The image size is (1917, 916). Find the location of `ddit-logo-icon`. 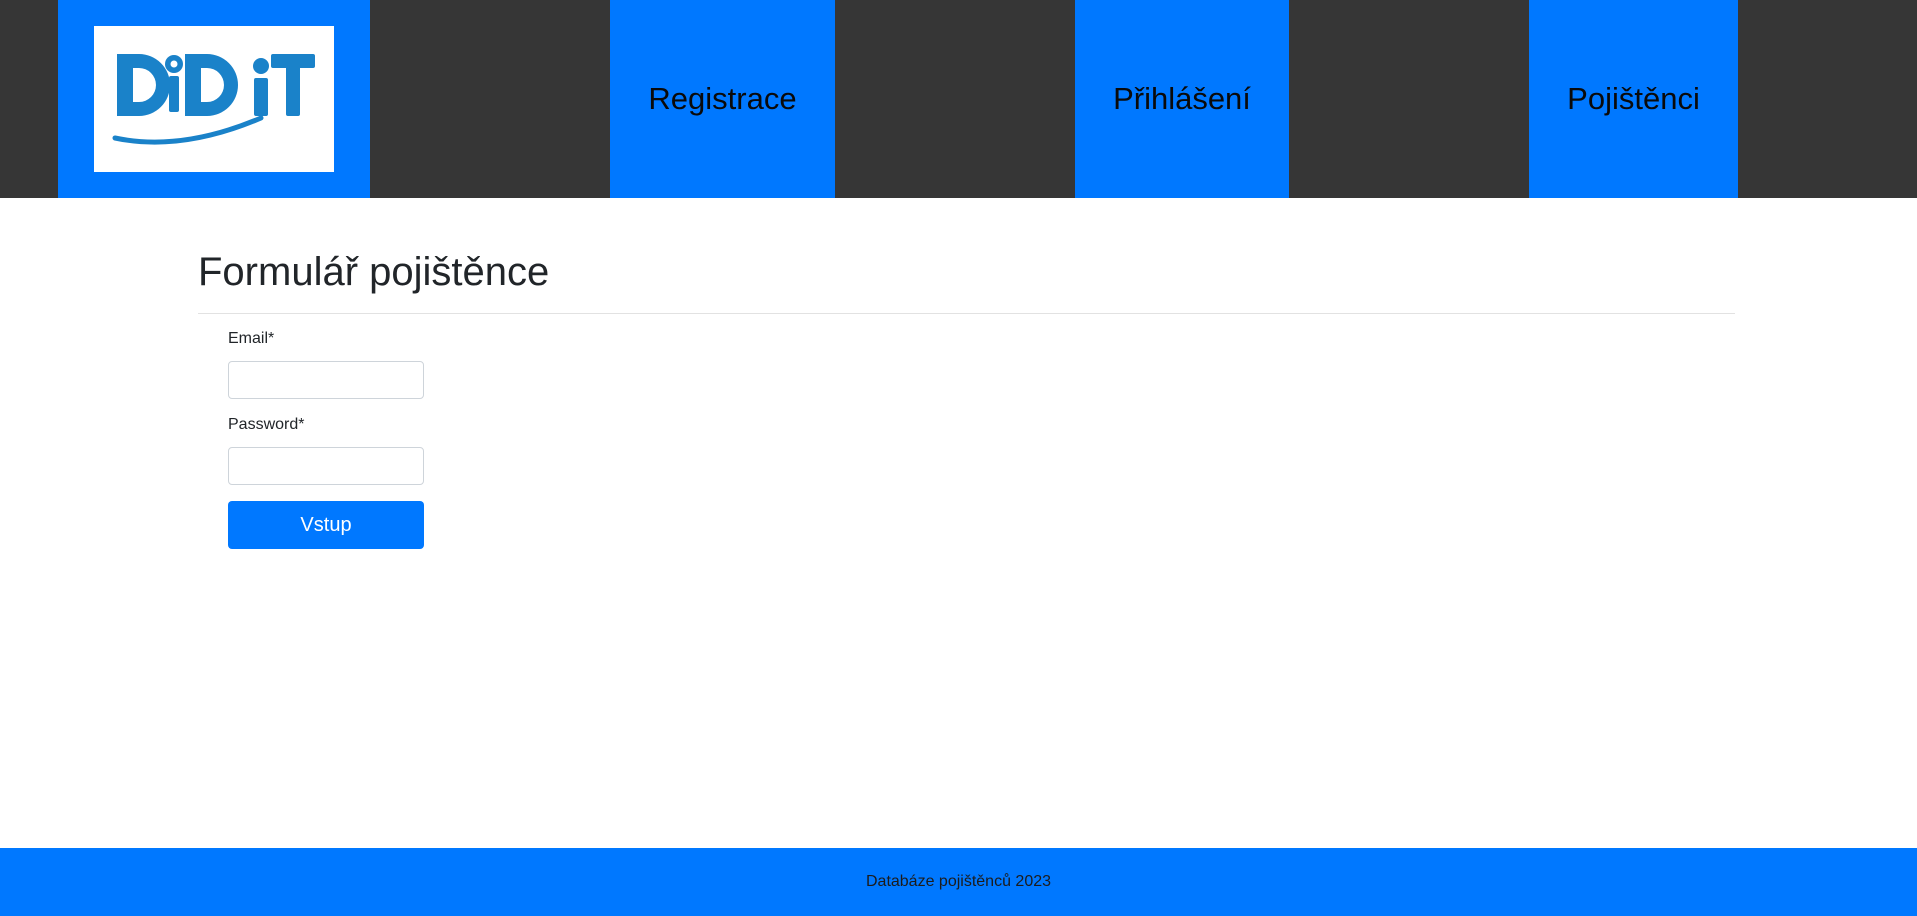

ddit-logo-icon is located at coordinates (213, 99).